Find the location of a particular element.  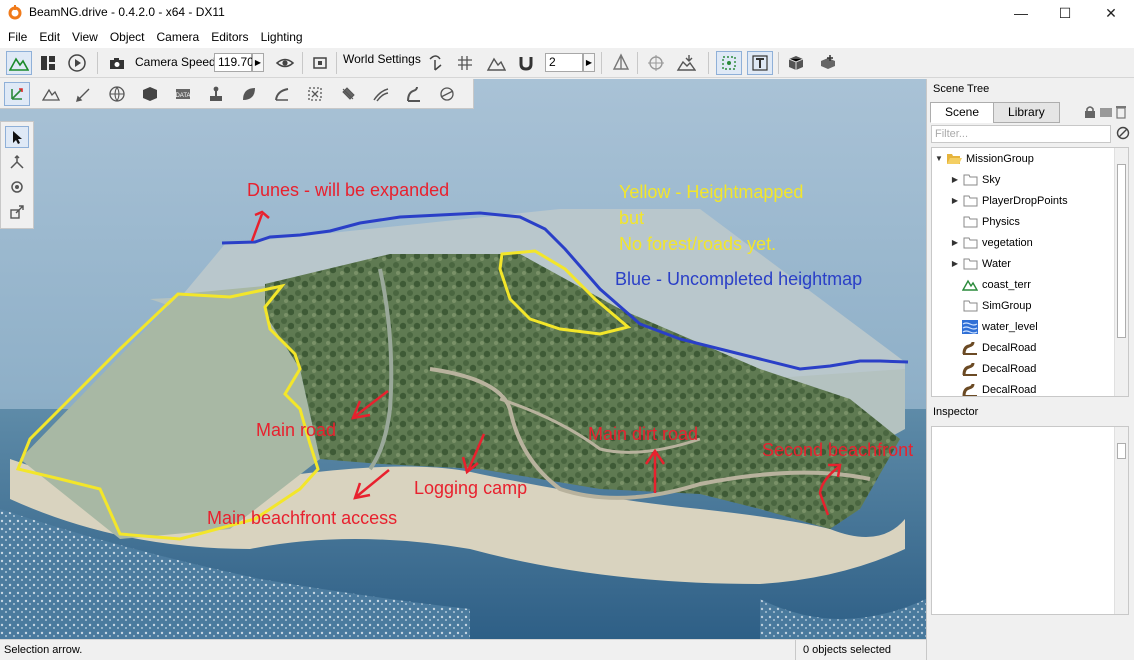

decal-editor-tool is located at coordinates (348, 94).